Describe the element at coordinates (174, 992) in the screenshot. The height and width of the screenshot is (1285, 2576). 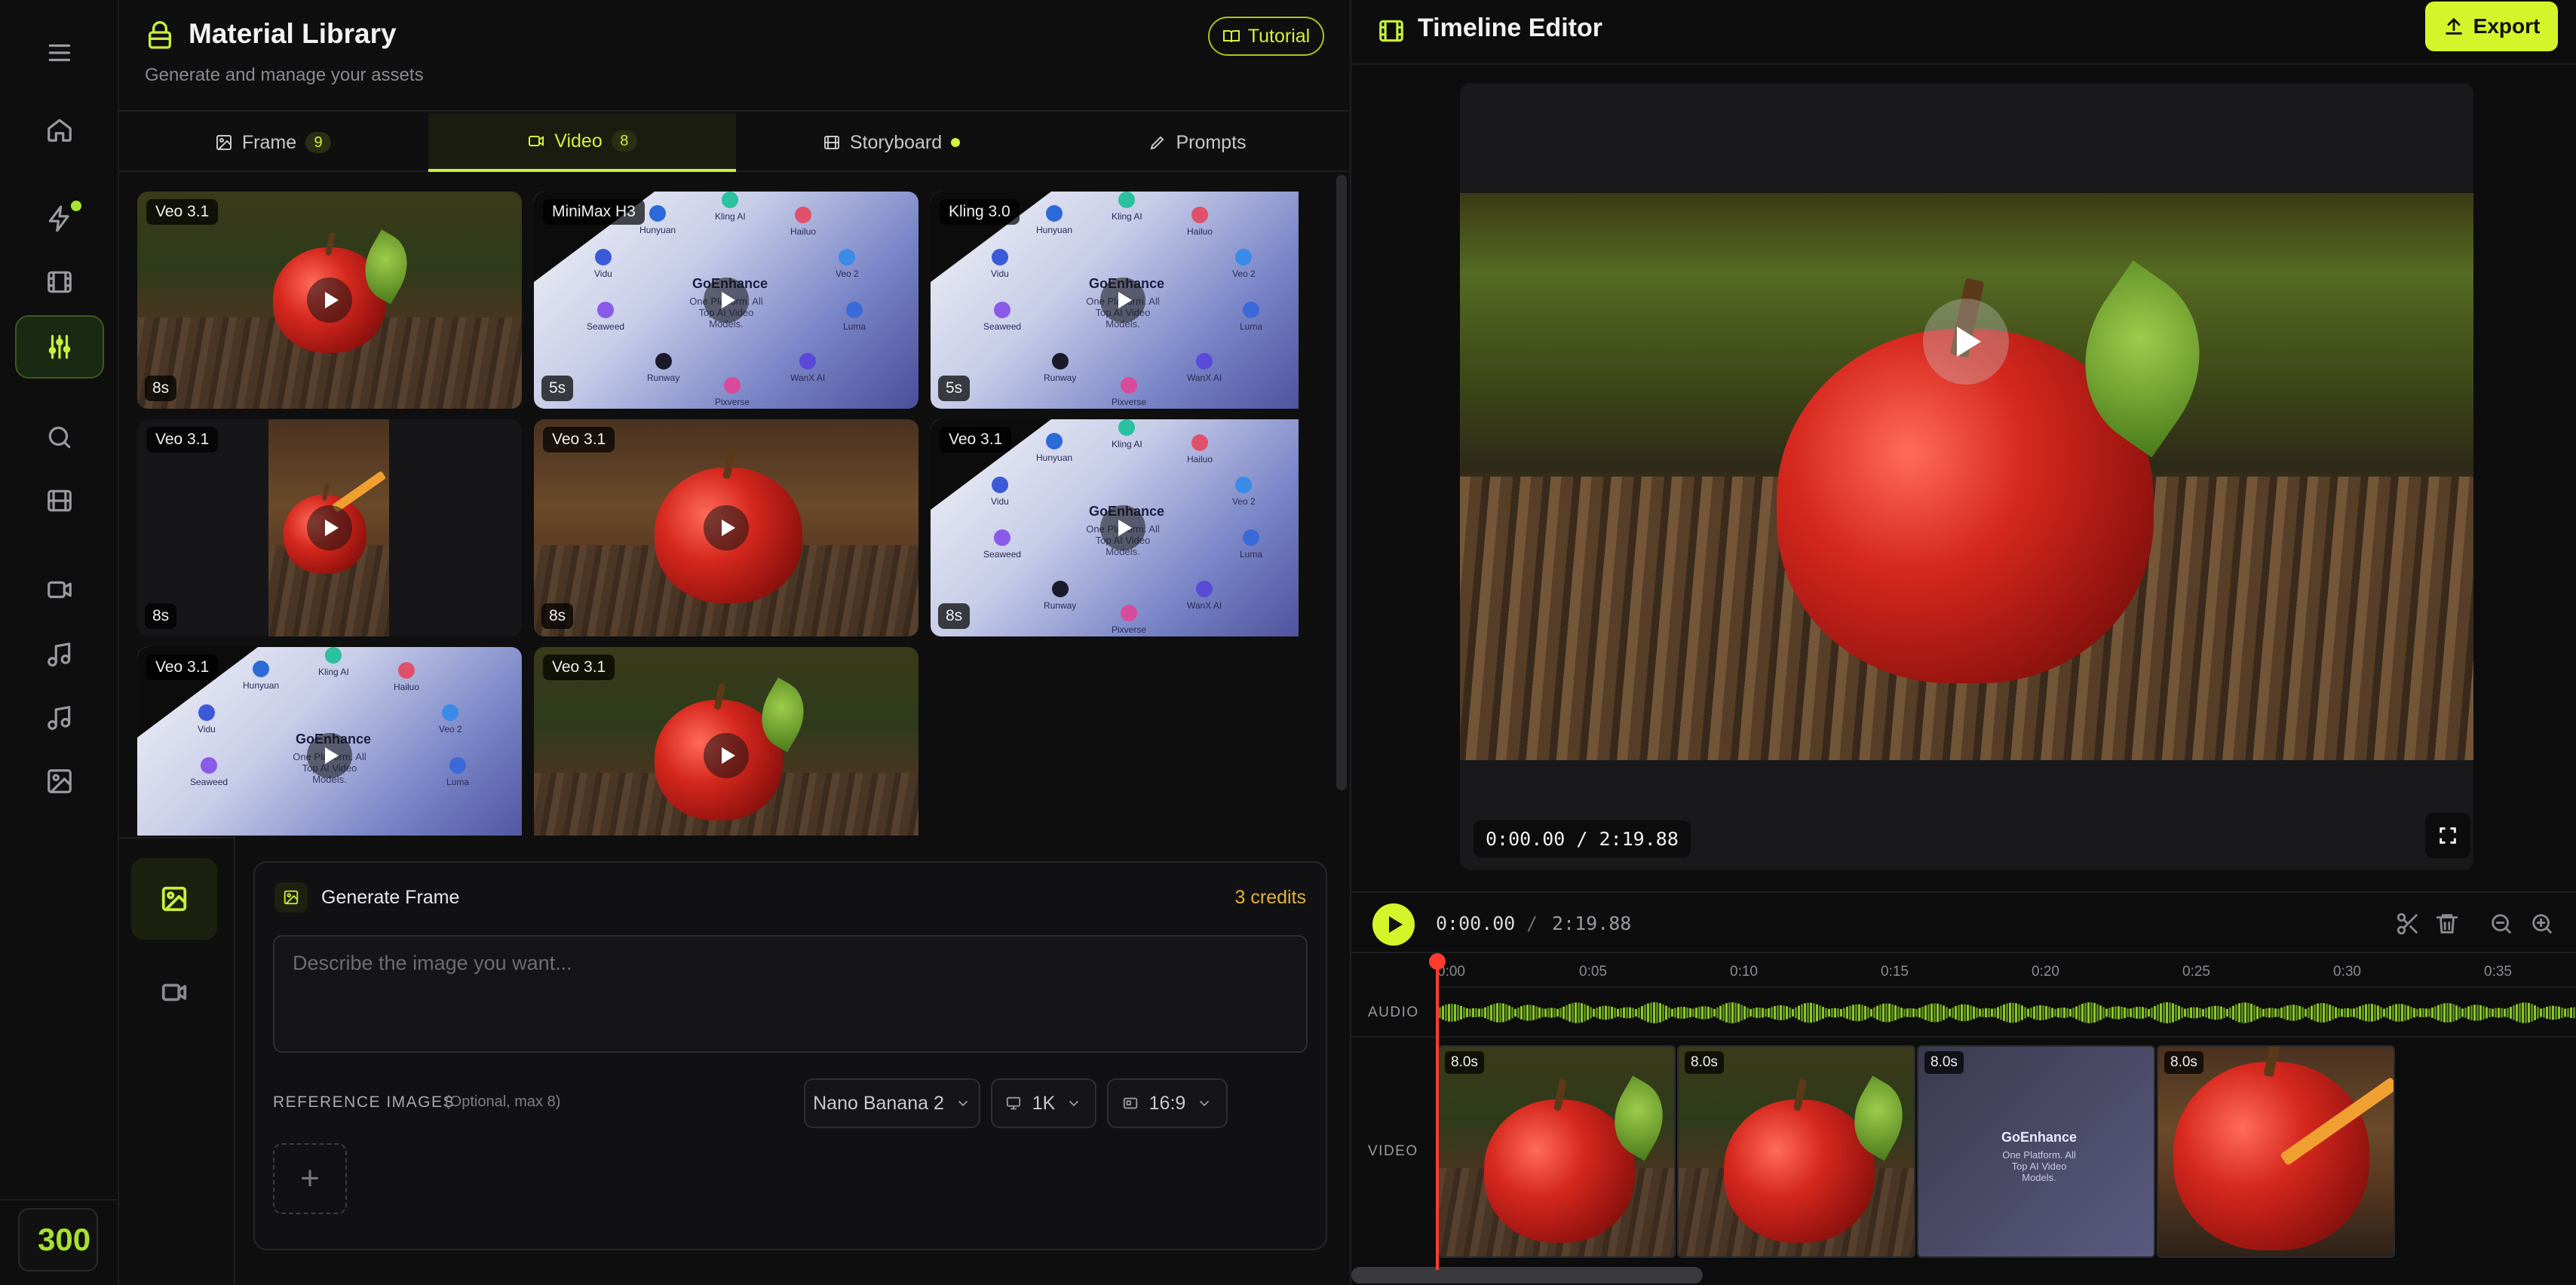
I see `video-mode-button` at that location.